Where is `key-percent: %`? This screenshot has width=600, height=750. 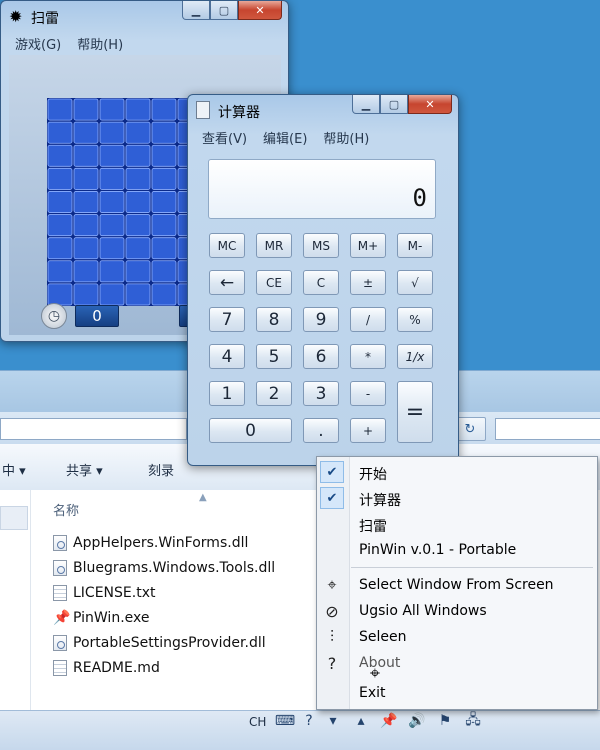
key-percent: % is located at coordinates (415, 319).